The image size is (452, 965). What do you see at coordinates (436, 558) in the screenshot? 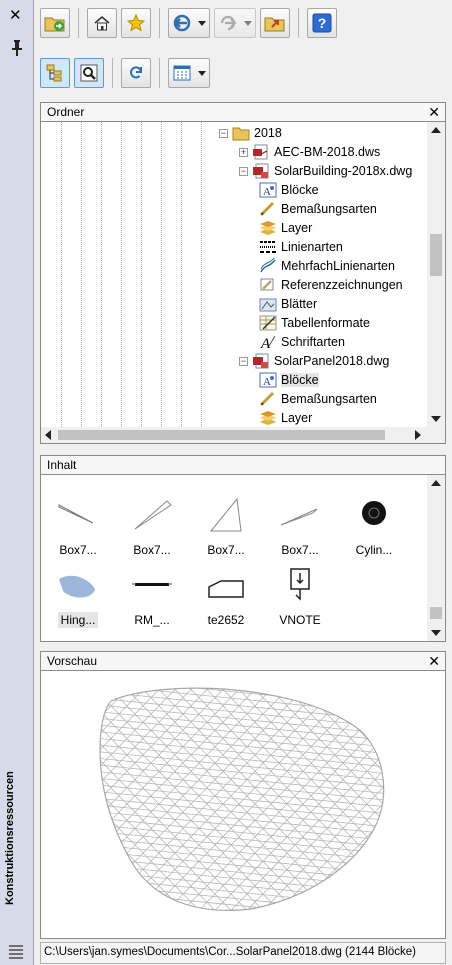
I see `content-vertical-scrollbar` at bounding box center [436, 558].